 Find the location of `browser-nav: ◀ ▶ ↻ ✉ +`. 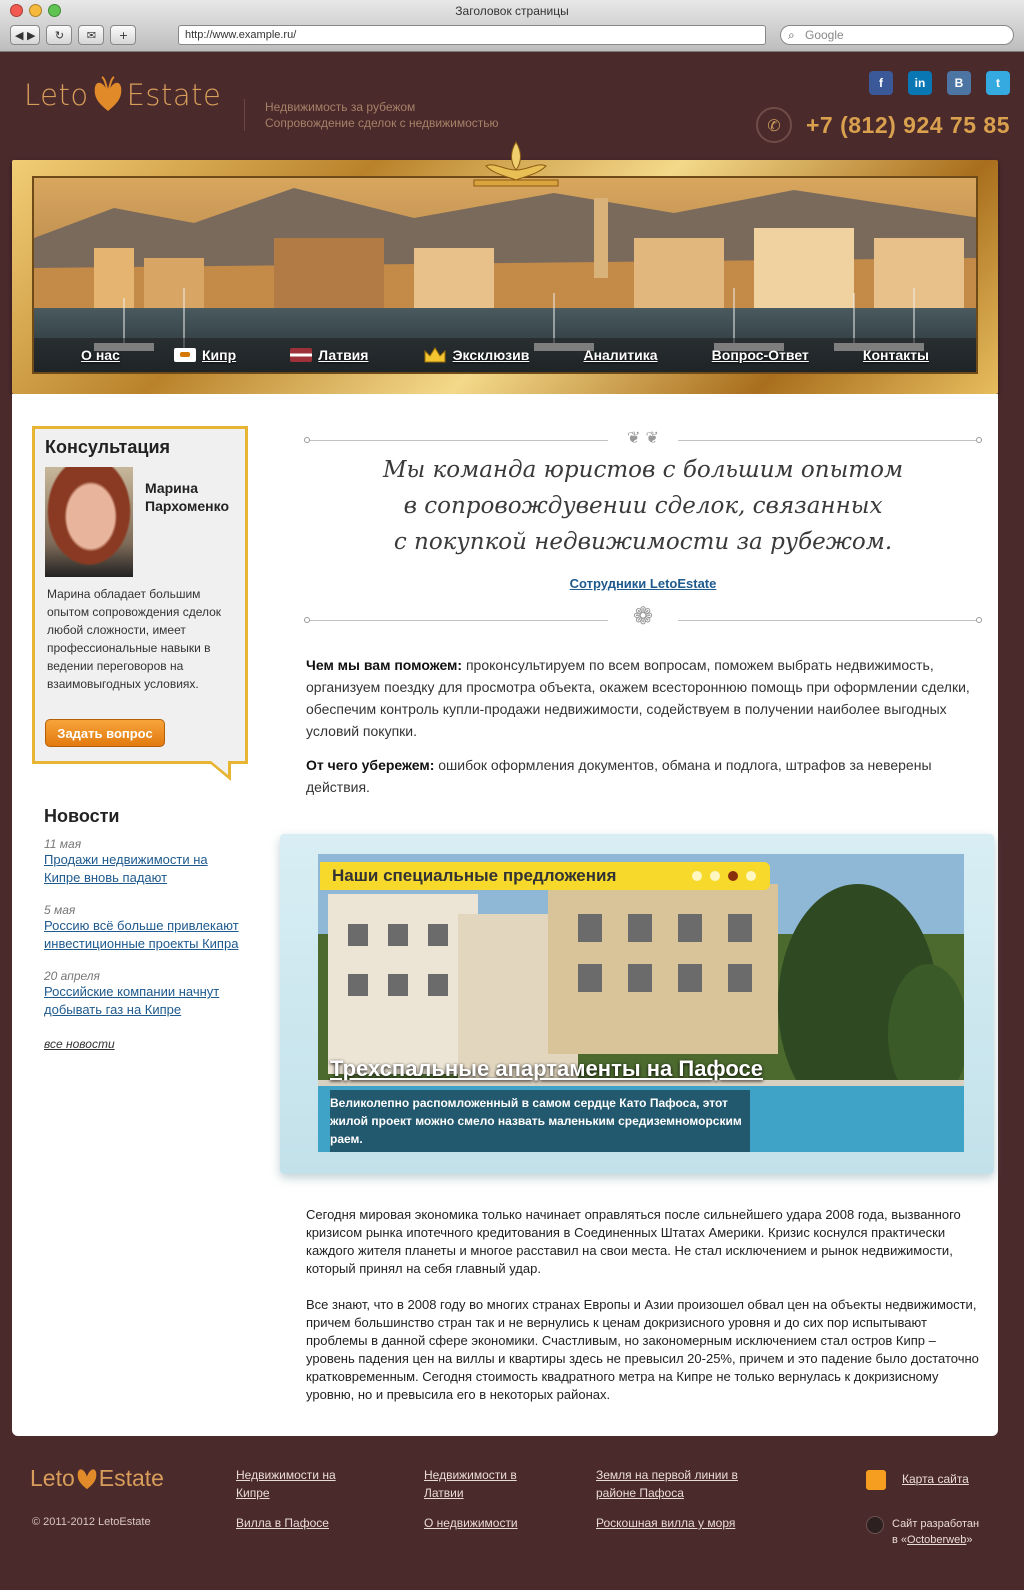

browser-nav: ◀ ▶ ↻ ✉ + is located at coordinates (73, 35).